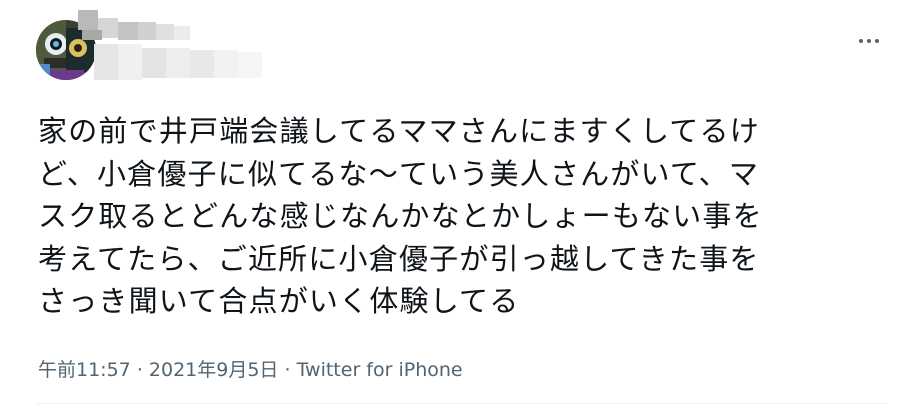 This screenshot has height=415, width=915. Describe the element at coordinates (178, 62) in the screenshot. I see `blurred-username` at that location.